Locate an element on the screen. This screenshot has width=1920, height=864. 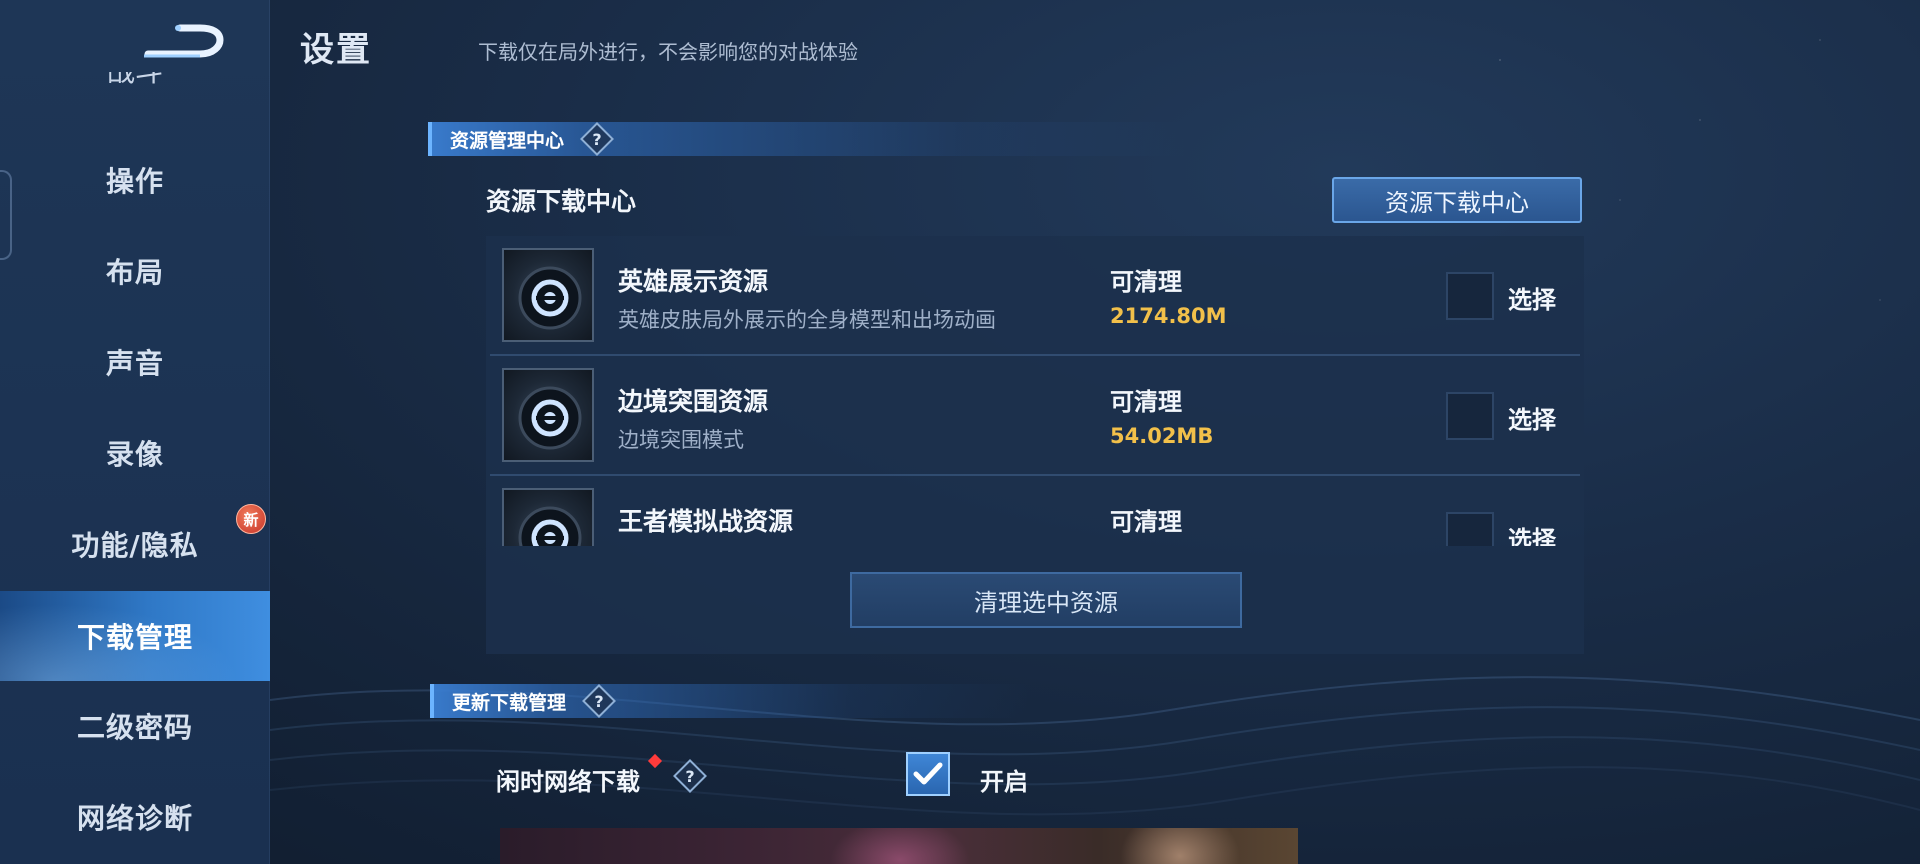
sidebar-item-secondary-password: 二级密码 is located at coordinates (135, 726).